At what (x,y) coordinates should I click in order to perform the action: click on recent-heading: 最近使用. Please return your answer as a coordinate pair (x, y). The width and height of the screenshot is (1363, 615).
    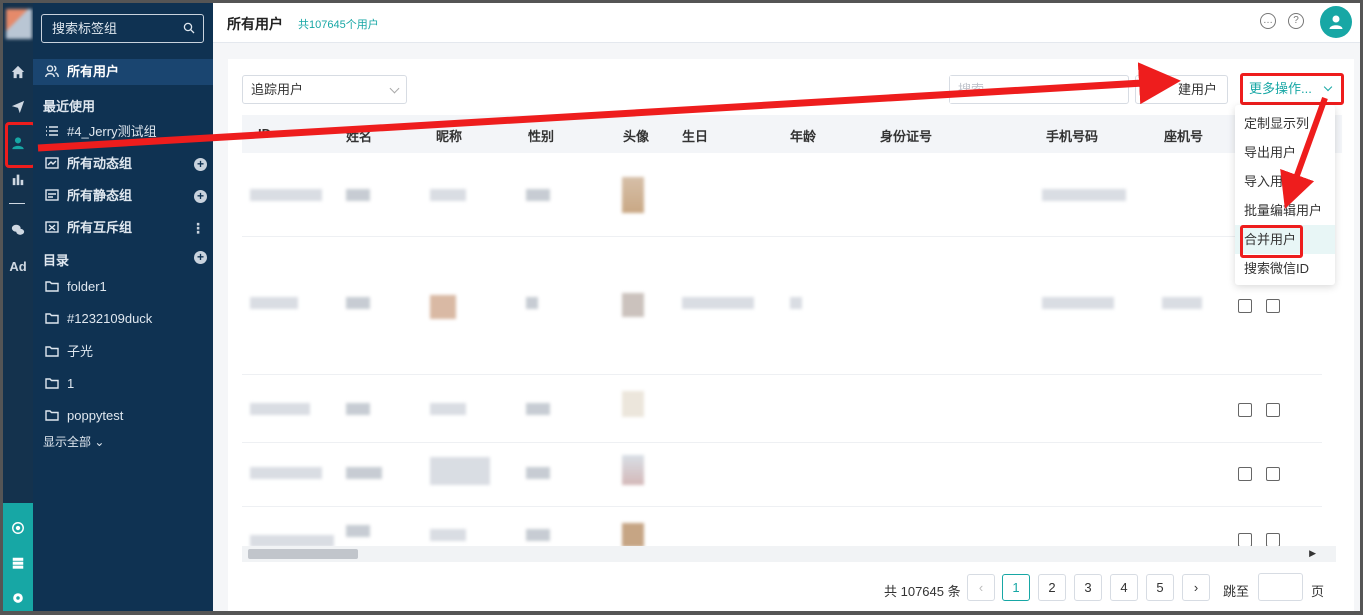
    Looking at the image, I should click on (69, 106).